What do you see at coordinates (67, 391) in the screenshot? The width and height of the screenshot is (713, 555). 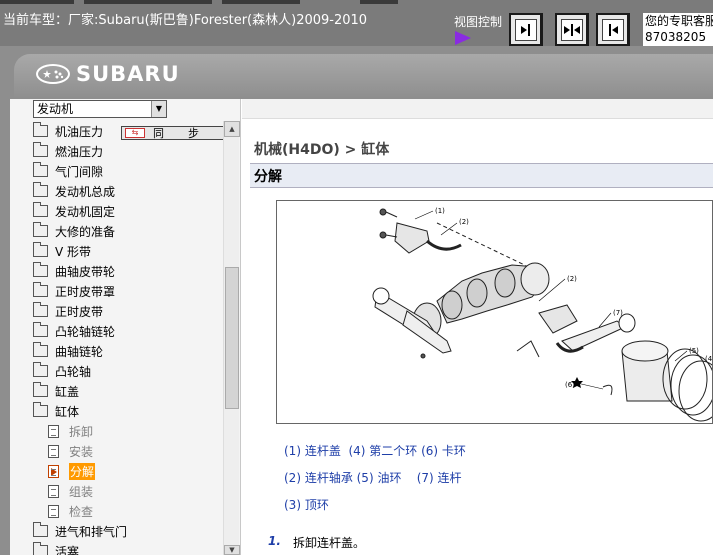 I see `tree-item-label: 缸盖` at bounding box center [67, 391].